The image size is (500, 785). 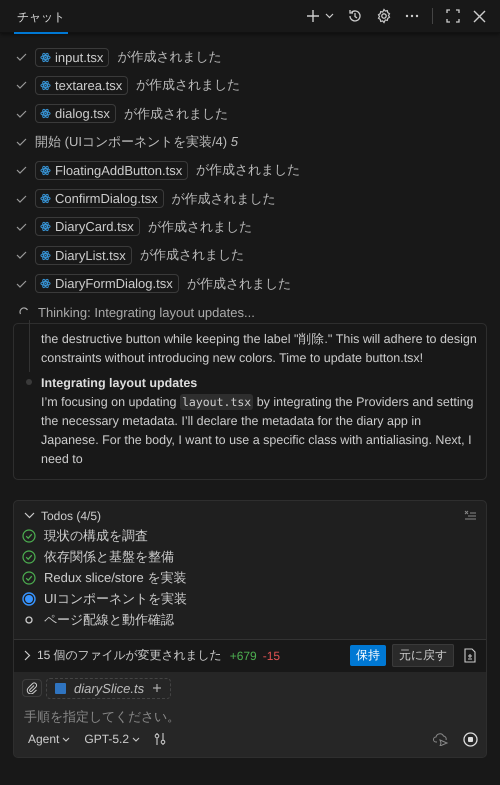 What do you see at coordinates (60, 688) in the screenshot?
I see `typescript-file-icon` at bounding box center [60, 688].